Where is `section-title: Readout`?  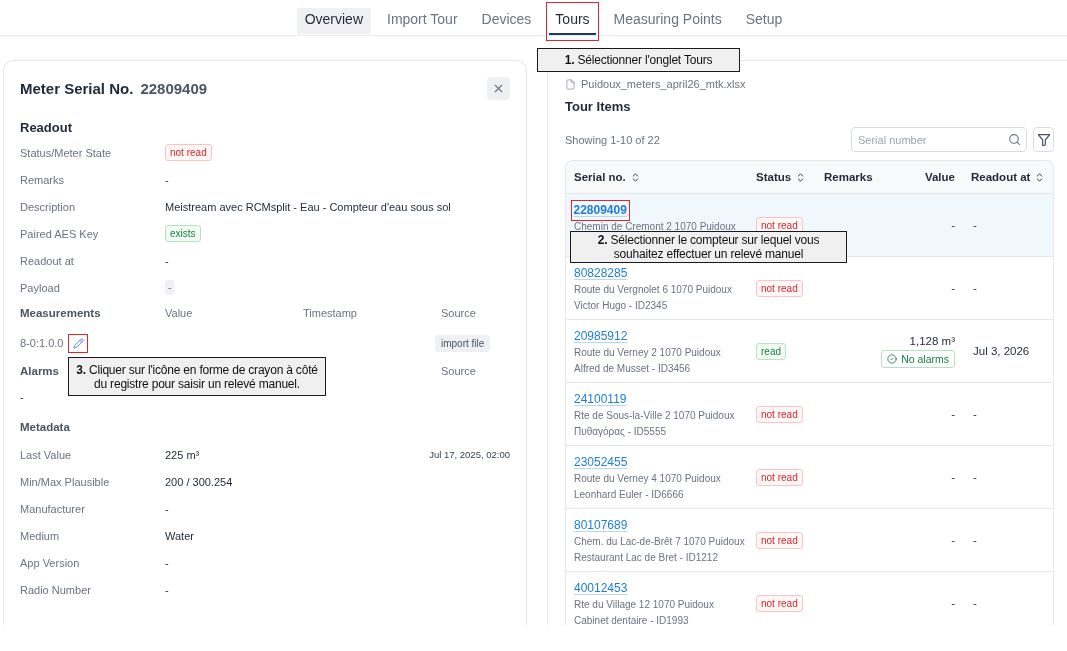 section-title: Readout is located at coordinates (46, 128).